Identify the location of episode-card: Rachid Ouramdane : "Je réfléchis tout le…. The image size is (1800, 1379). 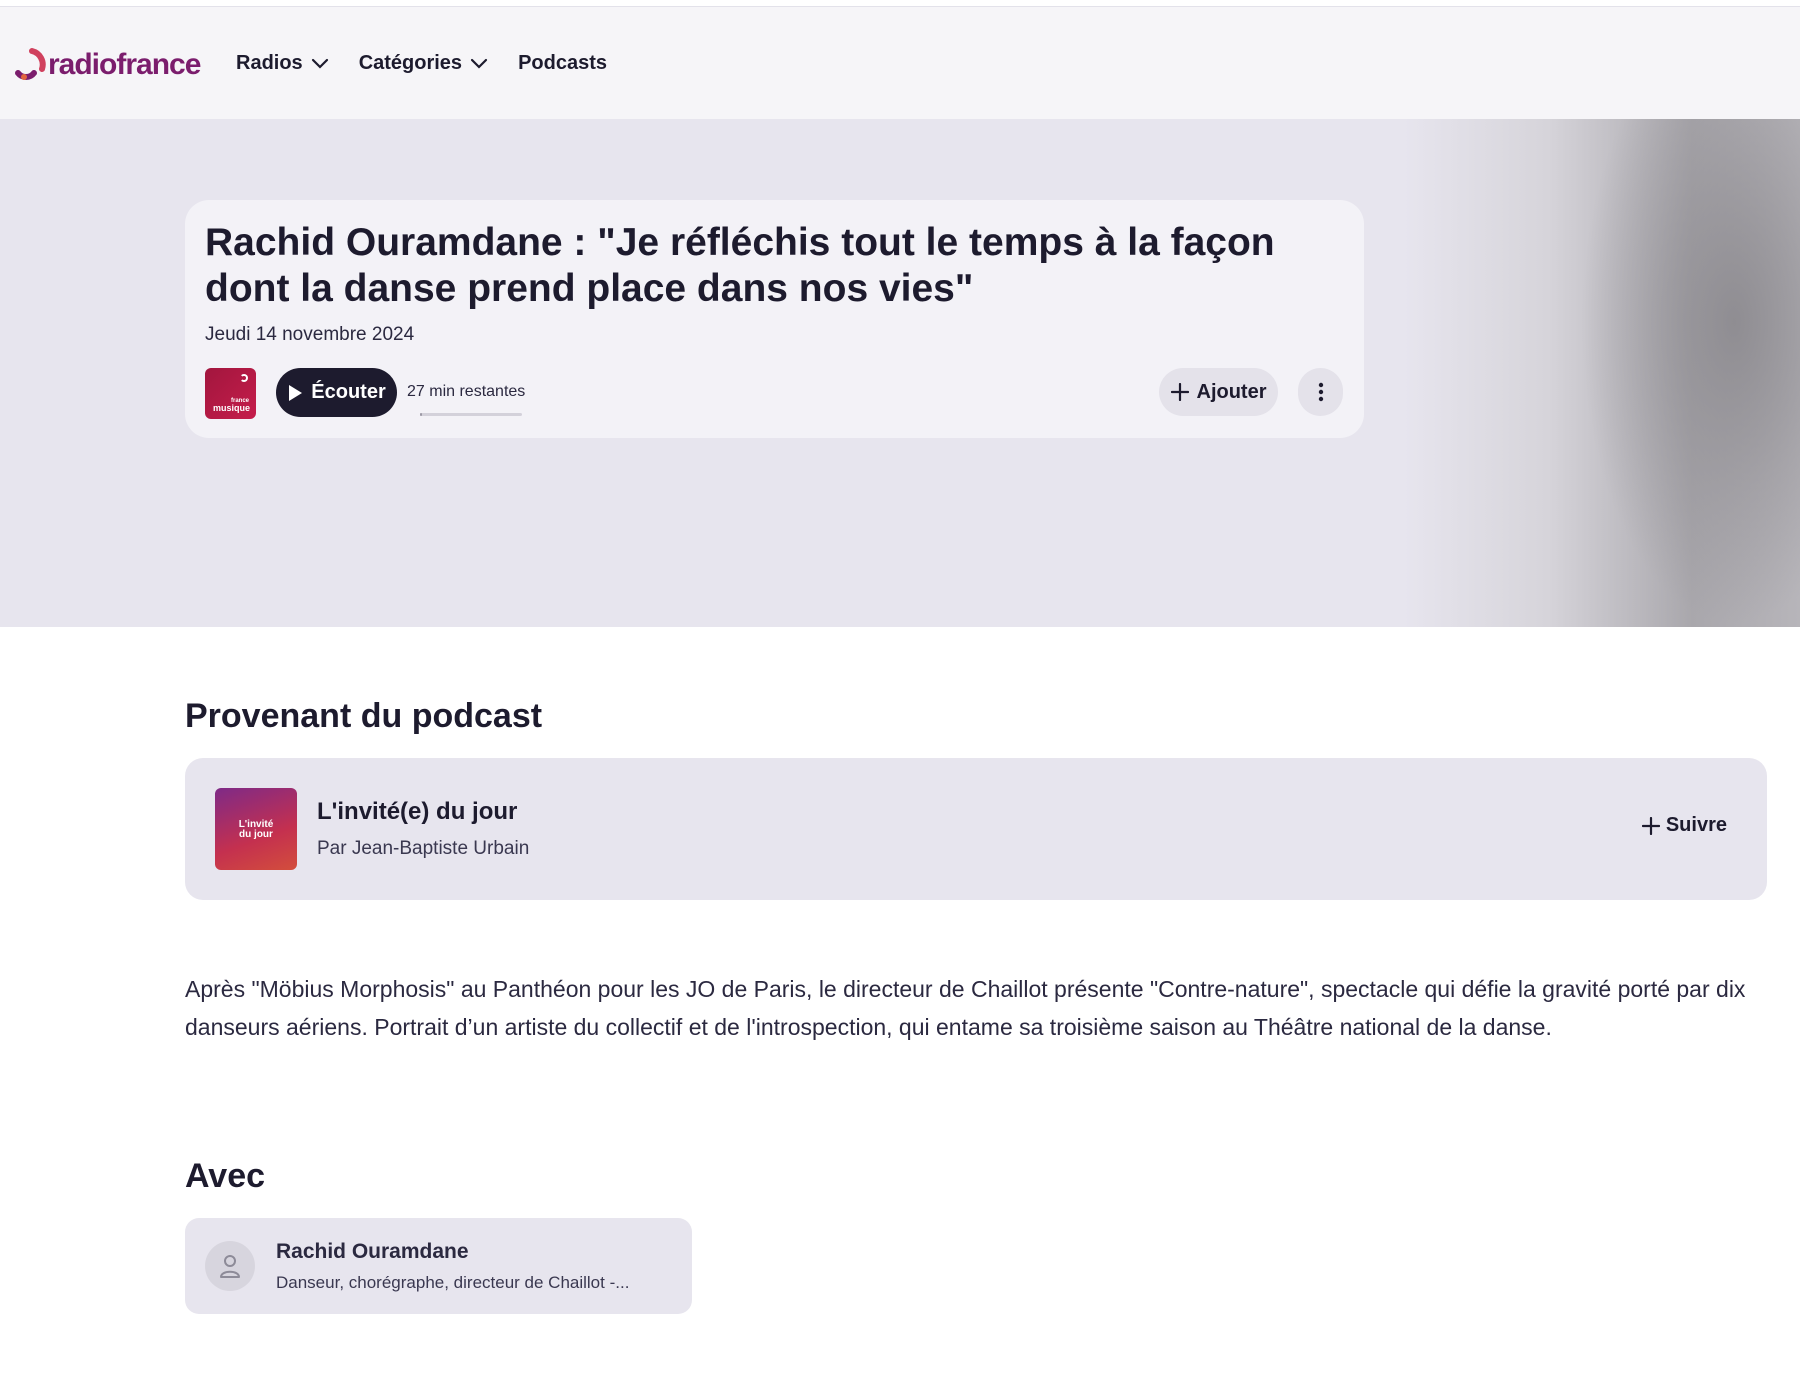
(774, 319).